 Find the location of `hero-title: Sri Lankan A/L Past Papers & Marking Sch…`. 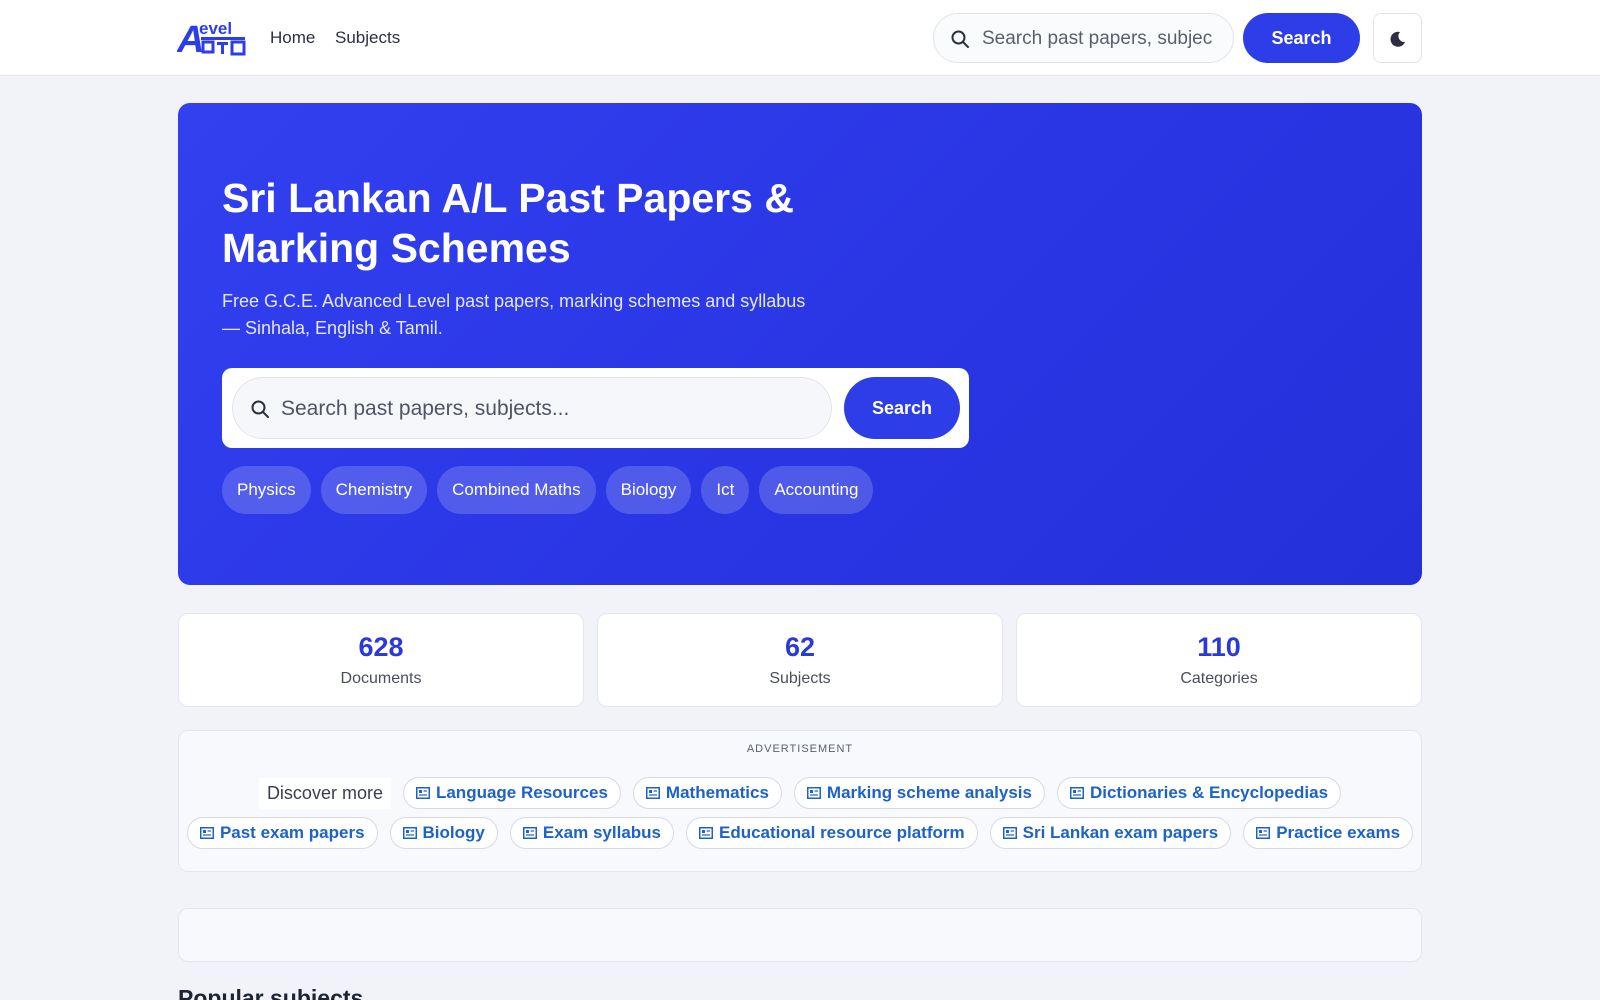

hero-title: Sri Lankan A/L Past Papers & Marking Sch… is located at coordinates (542, 223).